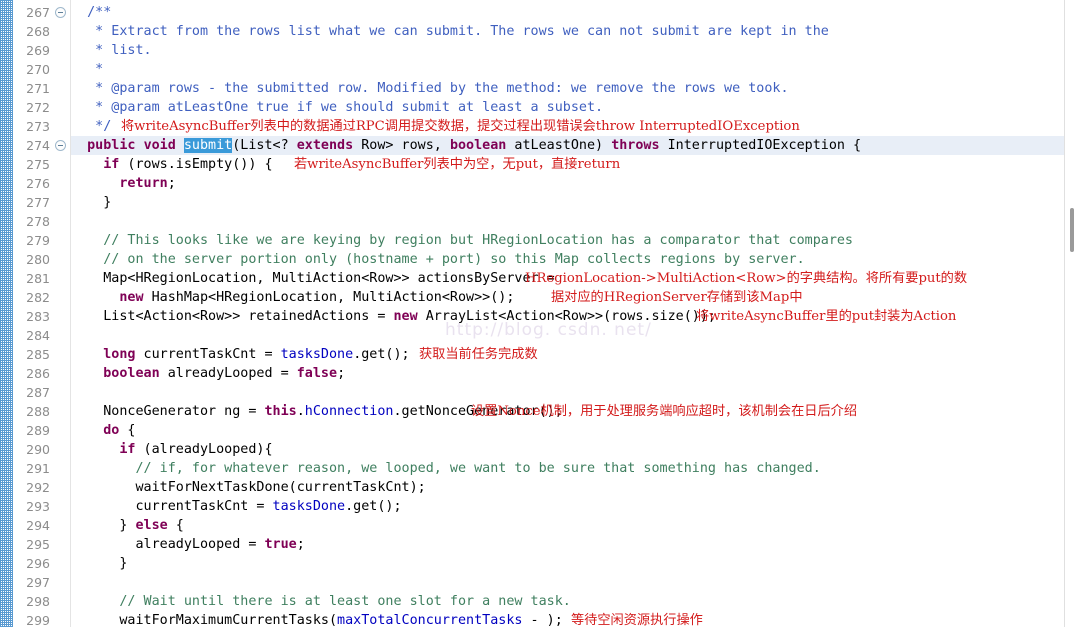  I want to click on line-number: 287, so click(38, 392).